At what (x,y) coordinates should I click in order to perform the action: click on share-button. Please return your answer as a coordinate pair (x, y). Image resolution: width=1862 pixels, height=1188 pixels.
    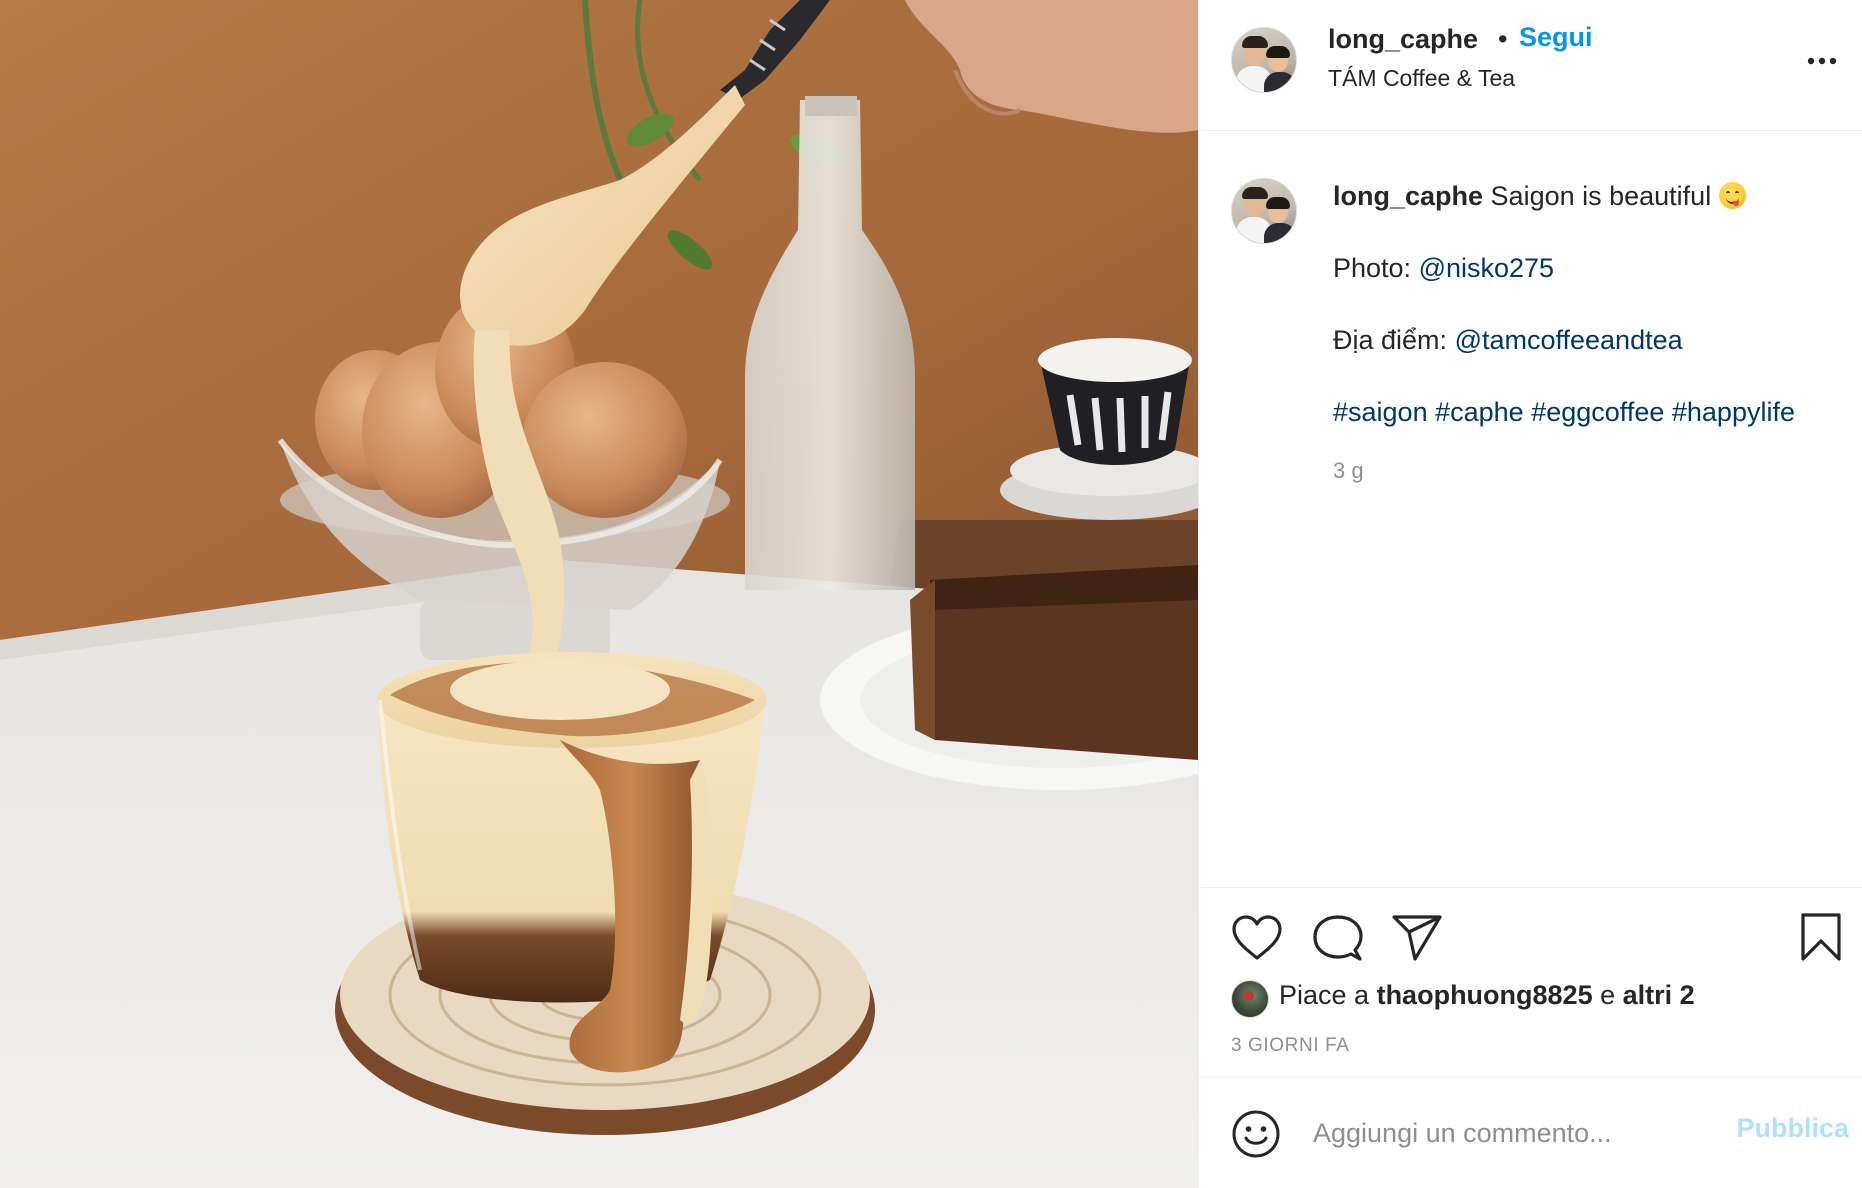
    Looking at the image, I should click on (1417, 940).